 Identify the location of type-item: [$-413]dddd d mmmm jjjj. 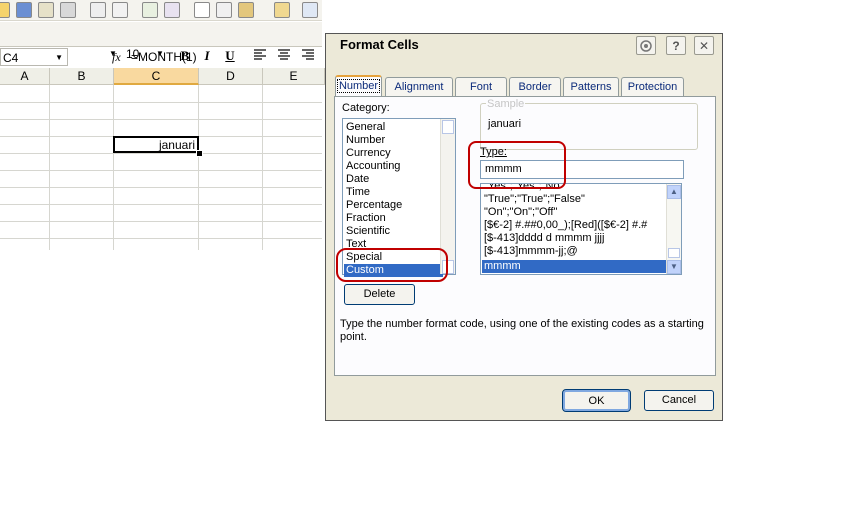
(544, 238).